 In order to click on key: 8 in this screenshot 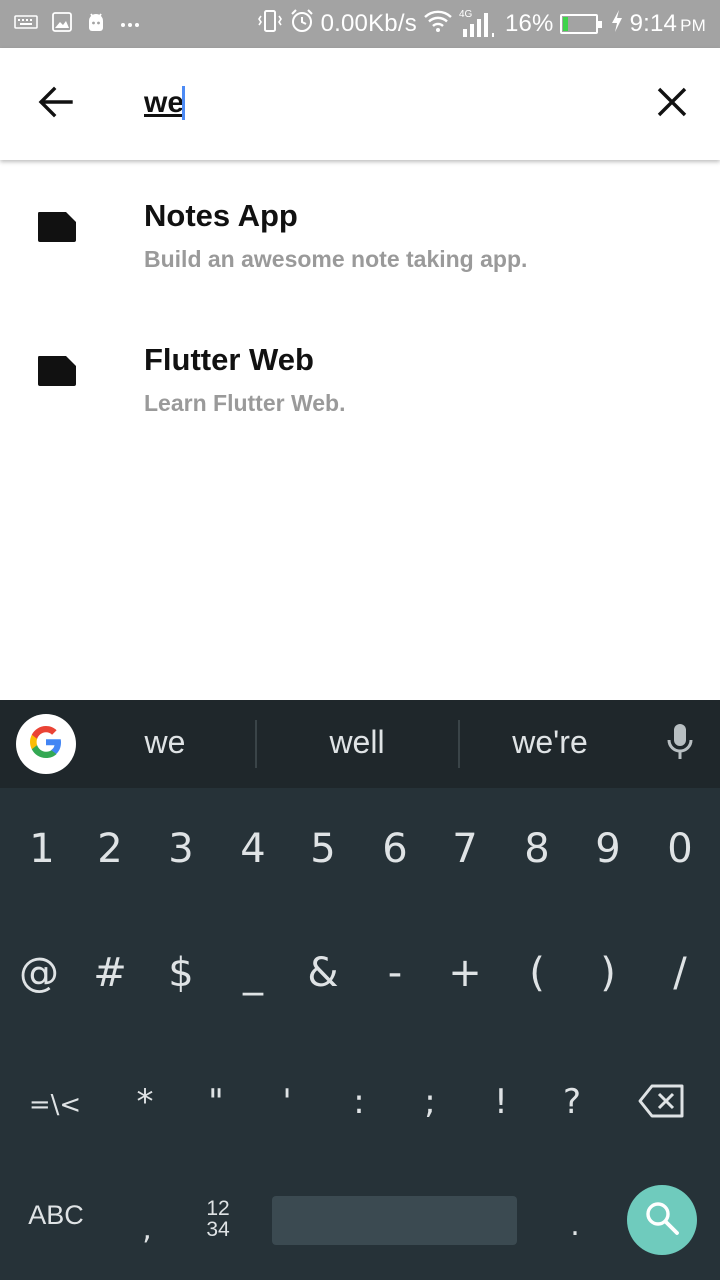, I will do `click(537, 849)`.